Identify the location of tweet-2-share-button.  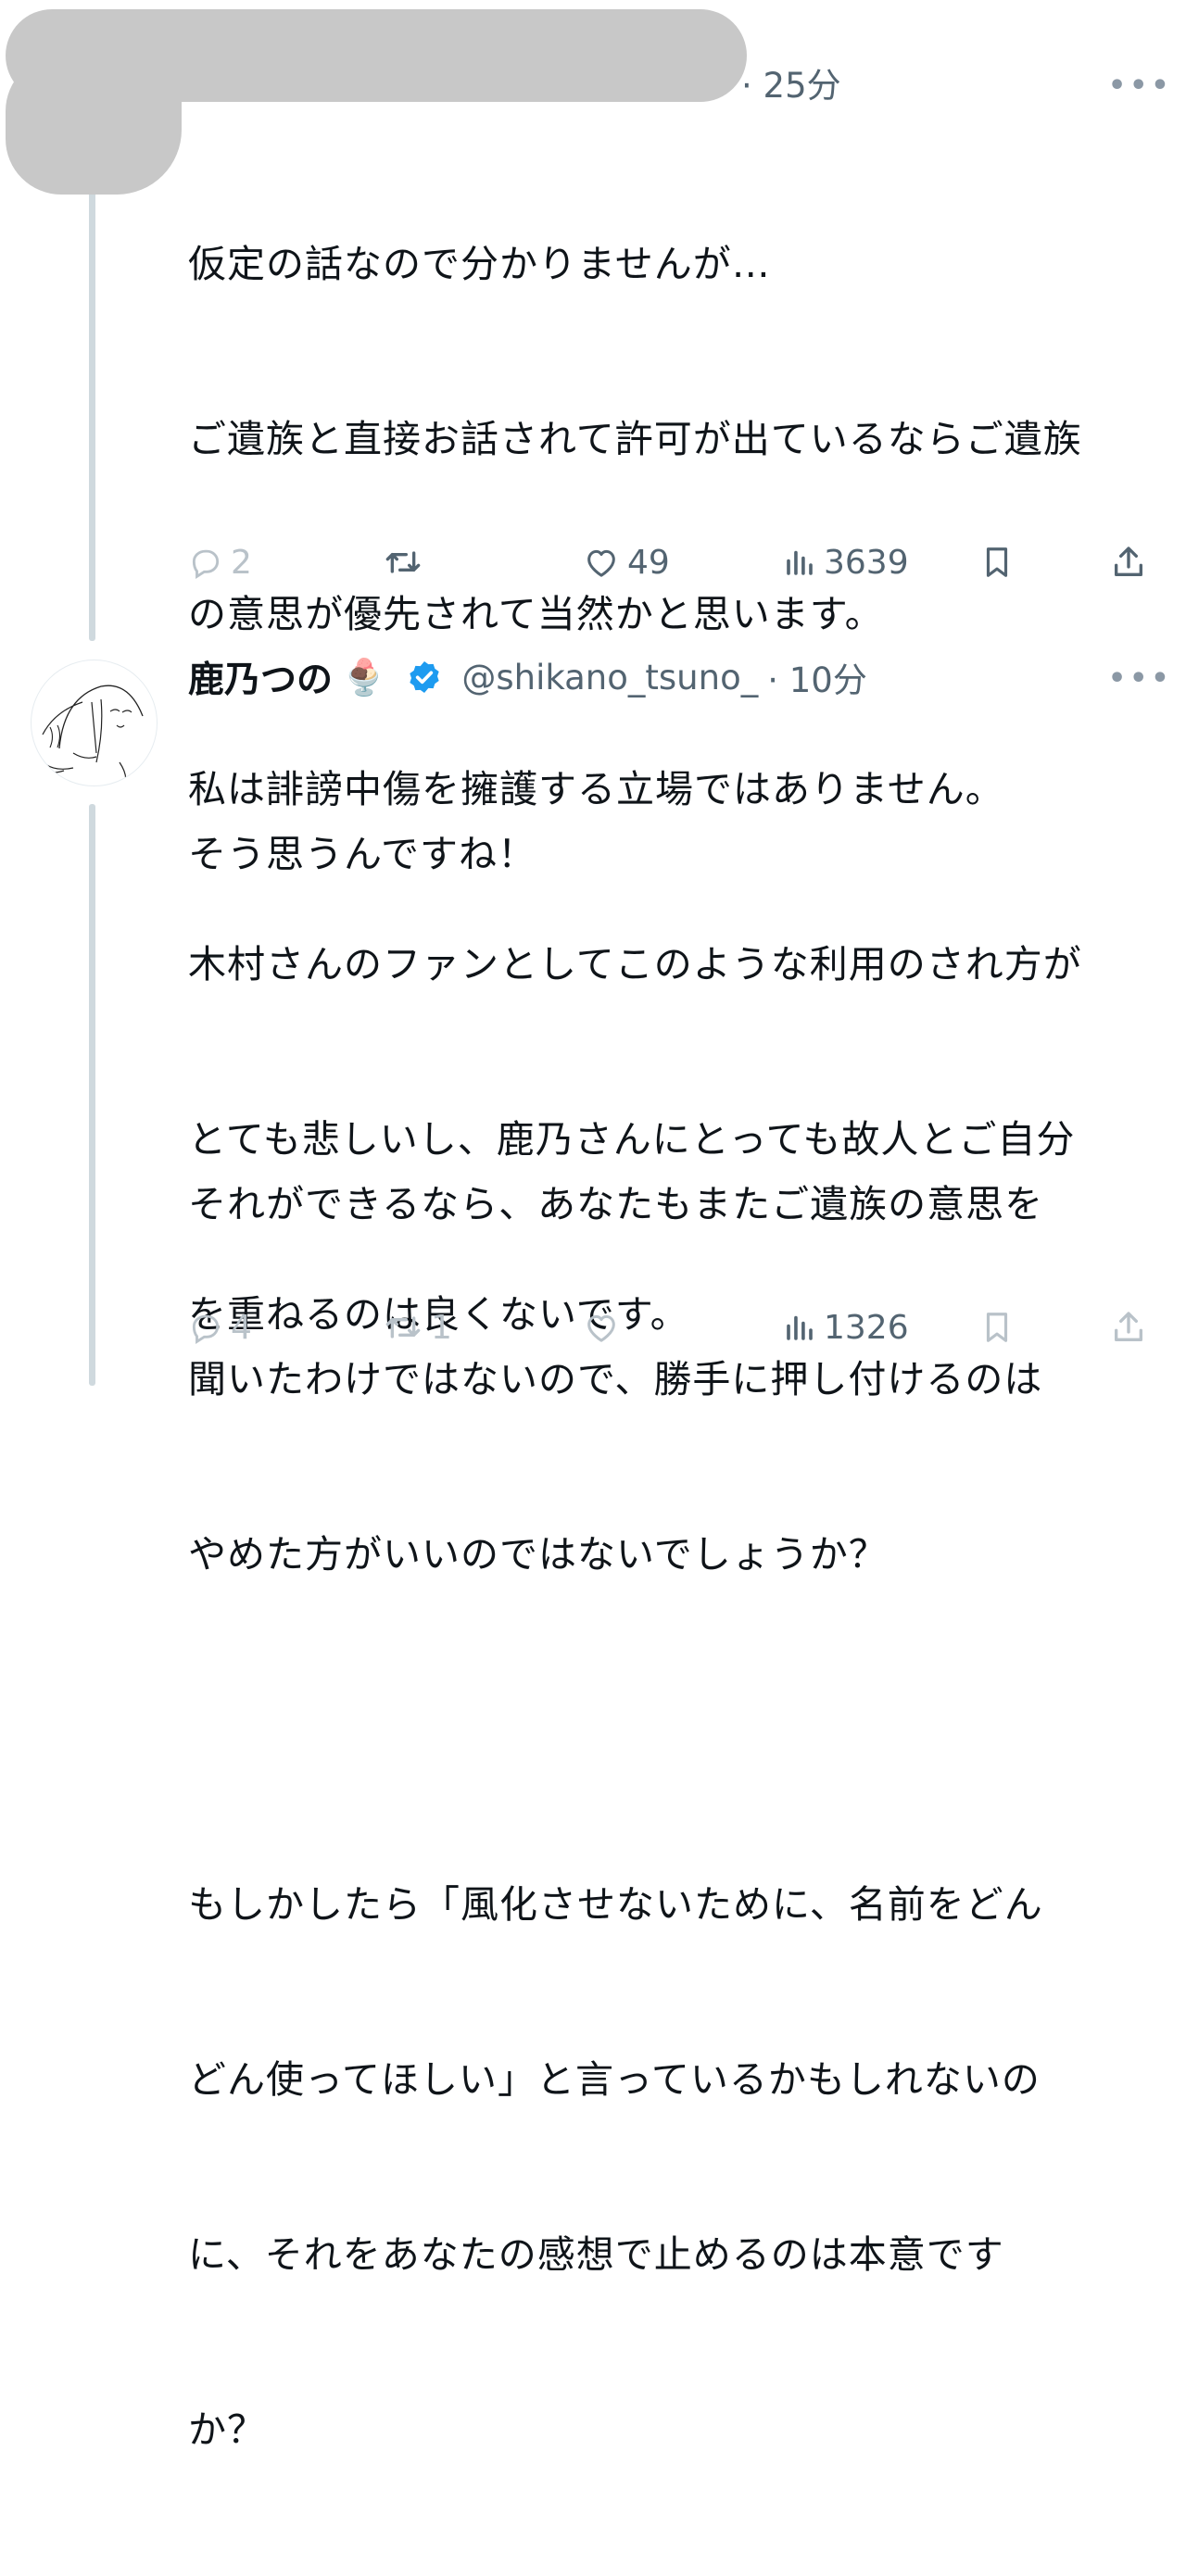
(1128, 1327).